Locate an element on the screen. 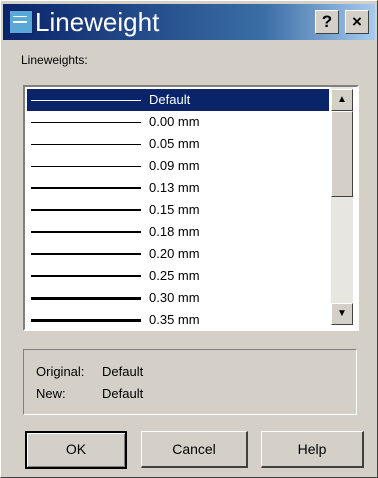 The width and height of the screenshot is (378, 478). lineweights-label: Lineweights: is located at coordinates (54, 60).